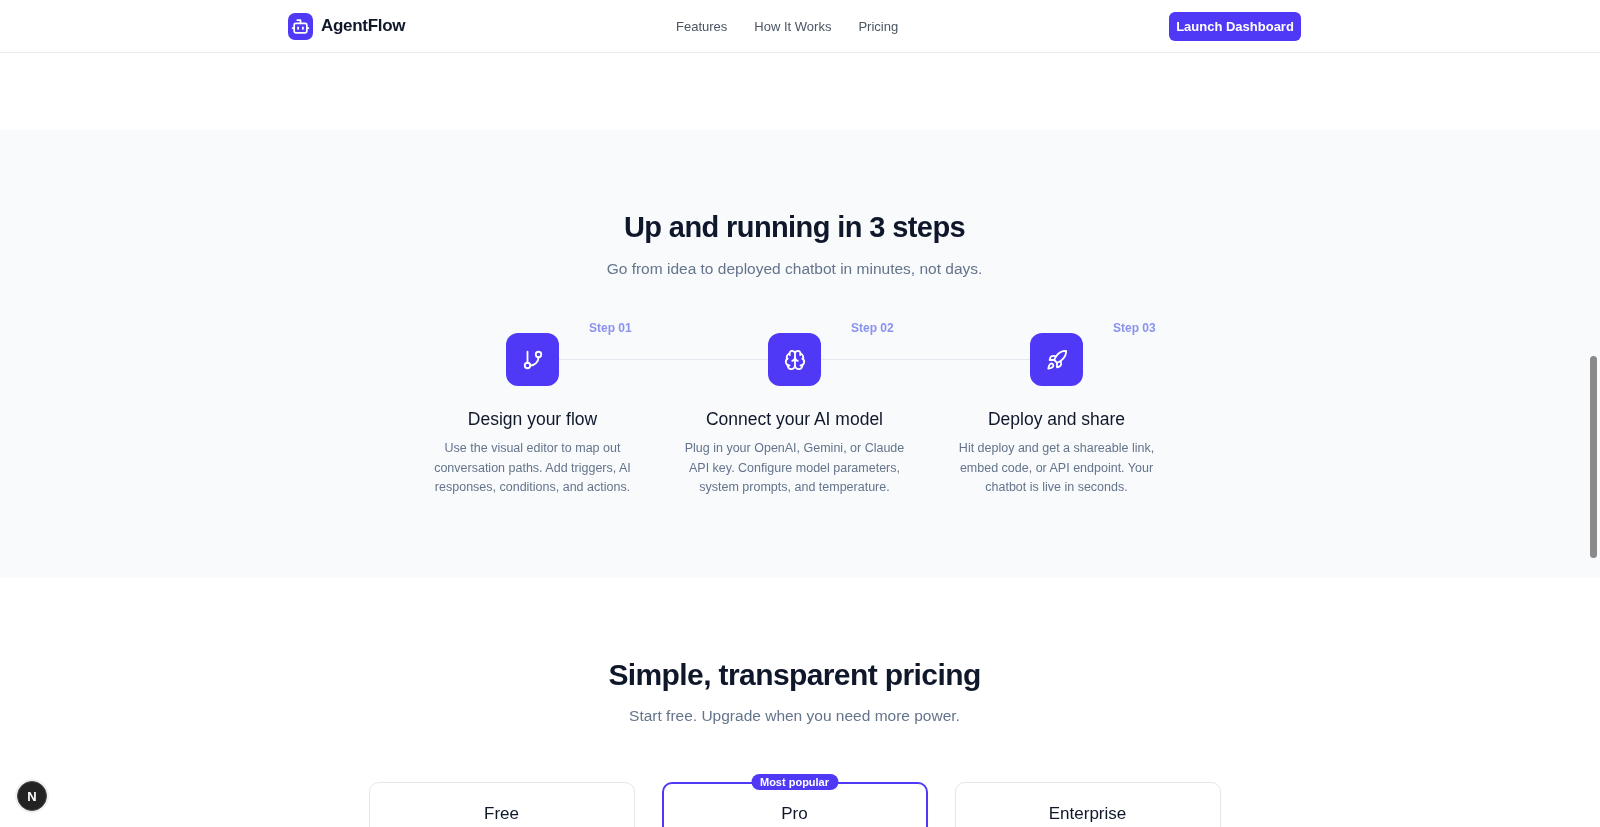 This screenshot has width=1600, height=827. Describe the element at coordinates (702, 26) in the screenshot. I see `nav-link: Features` at that location.